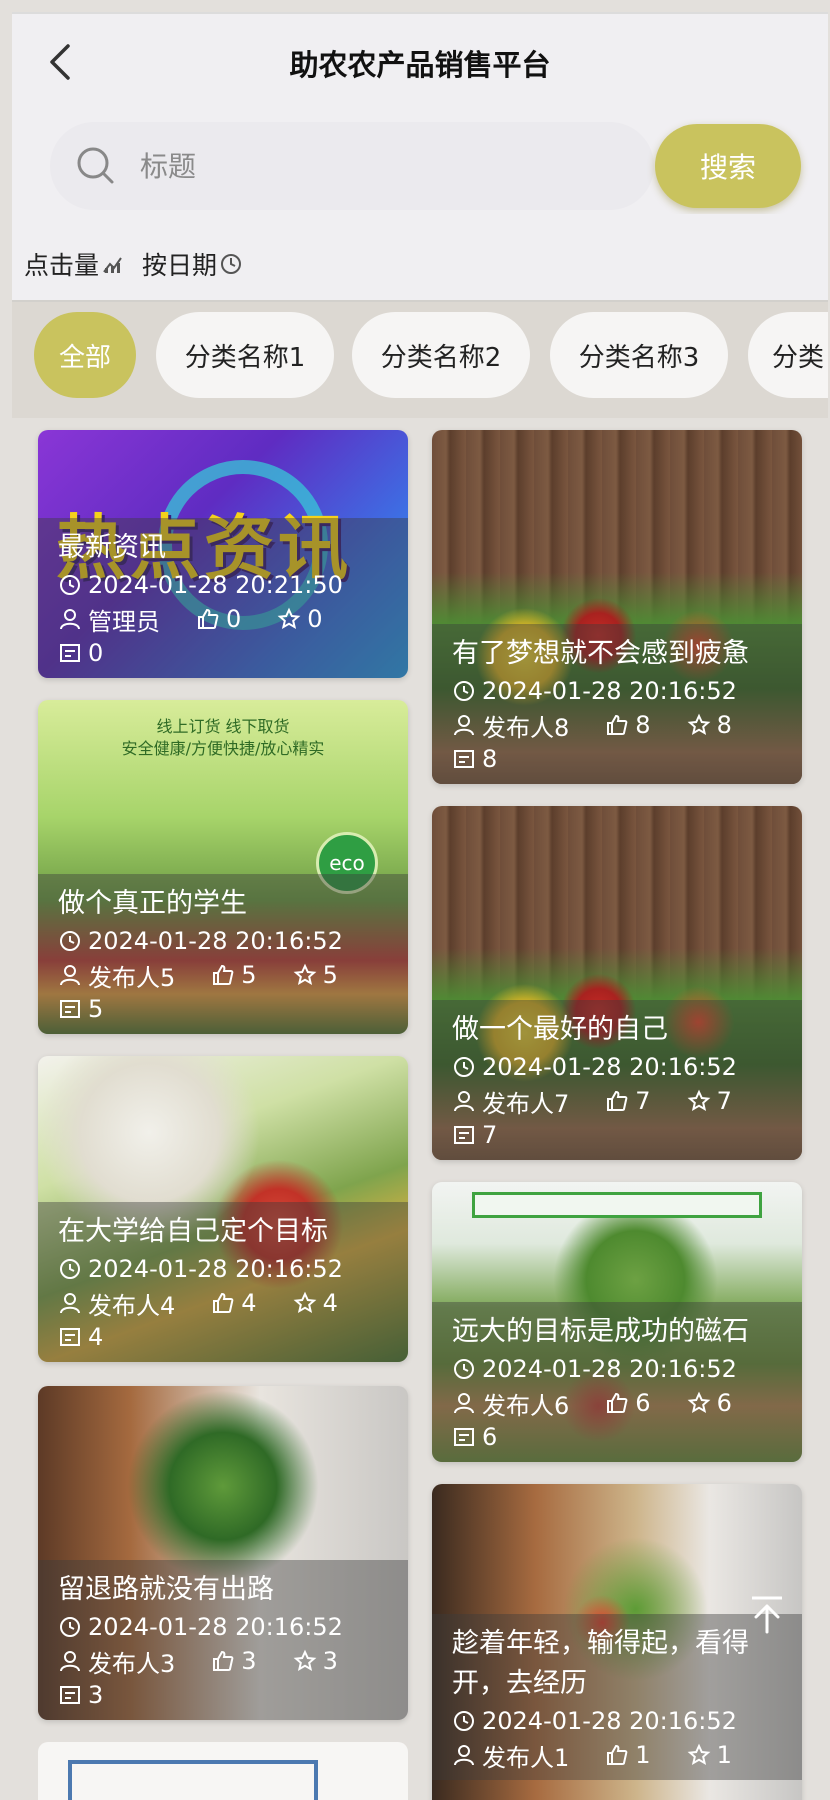 The image size is (830, 1800). I want to click on card-author: 发布人4, so click(132, 1305).